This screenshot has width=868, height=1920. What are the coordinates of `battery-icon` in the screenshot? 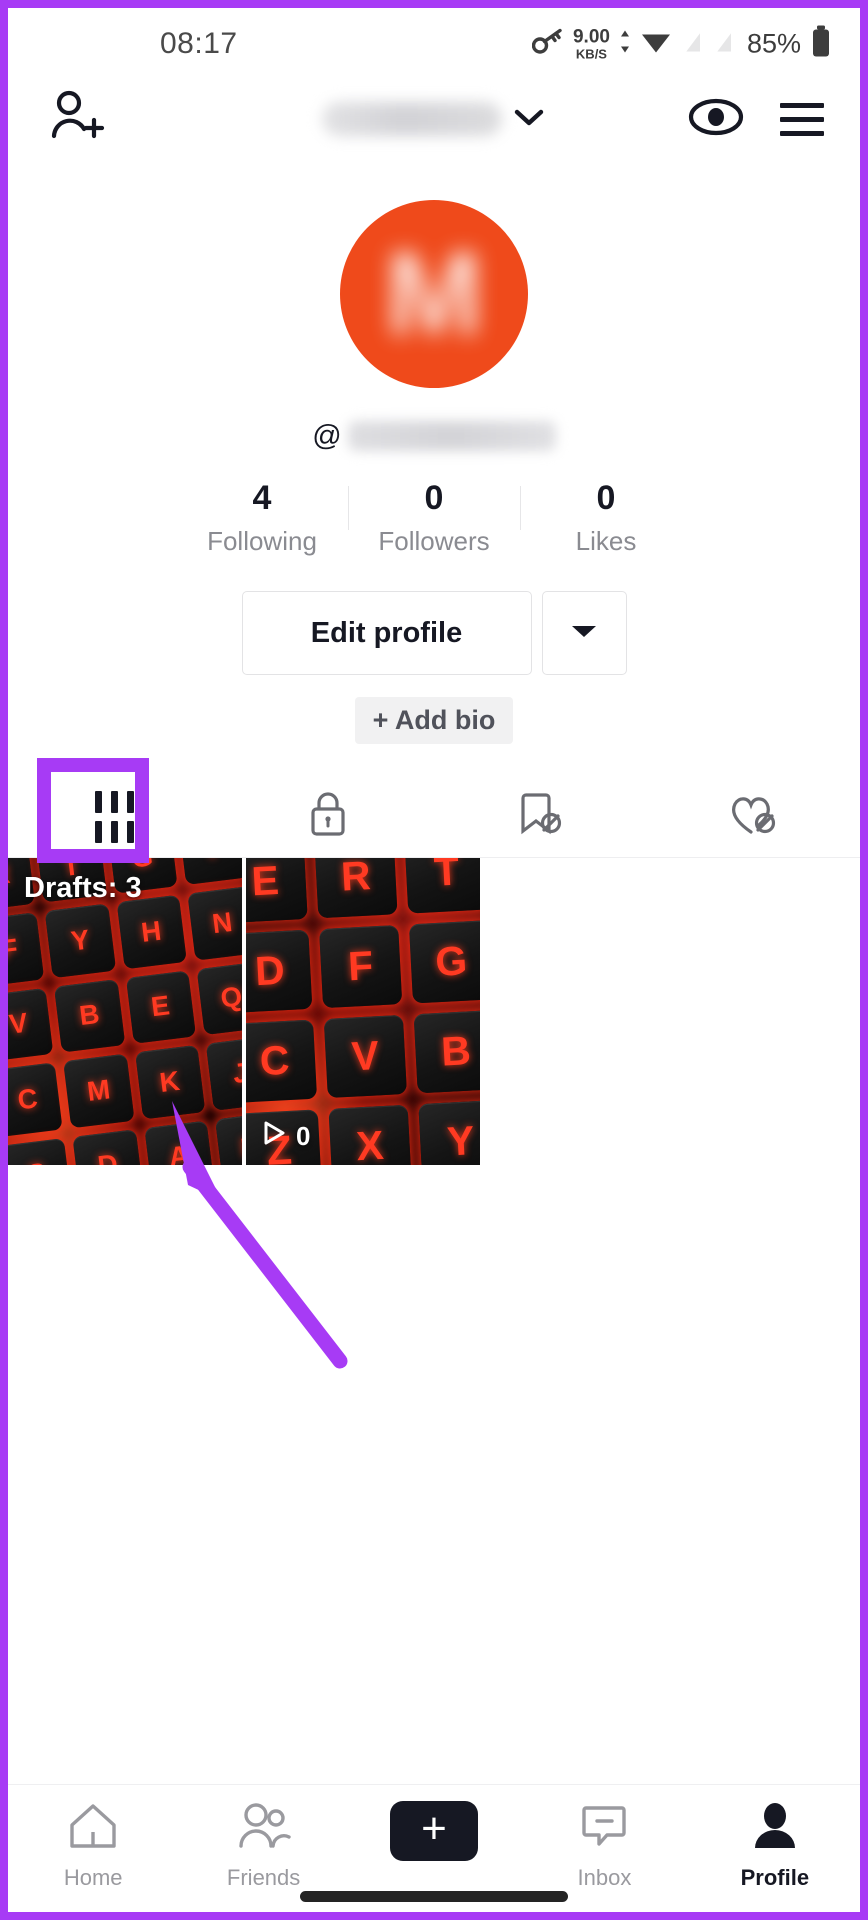 It's located at (821, 44).